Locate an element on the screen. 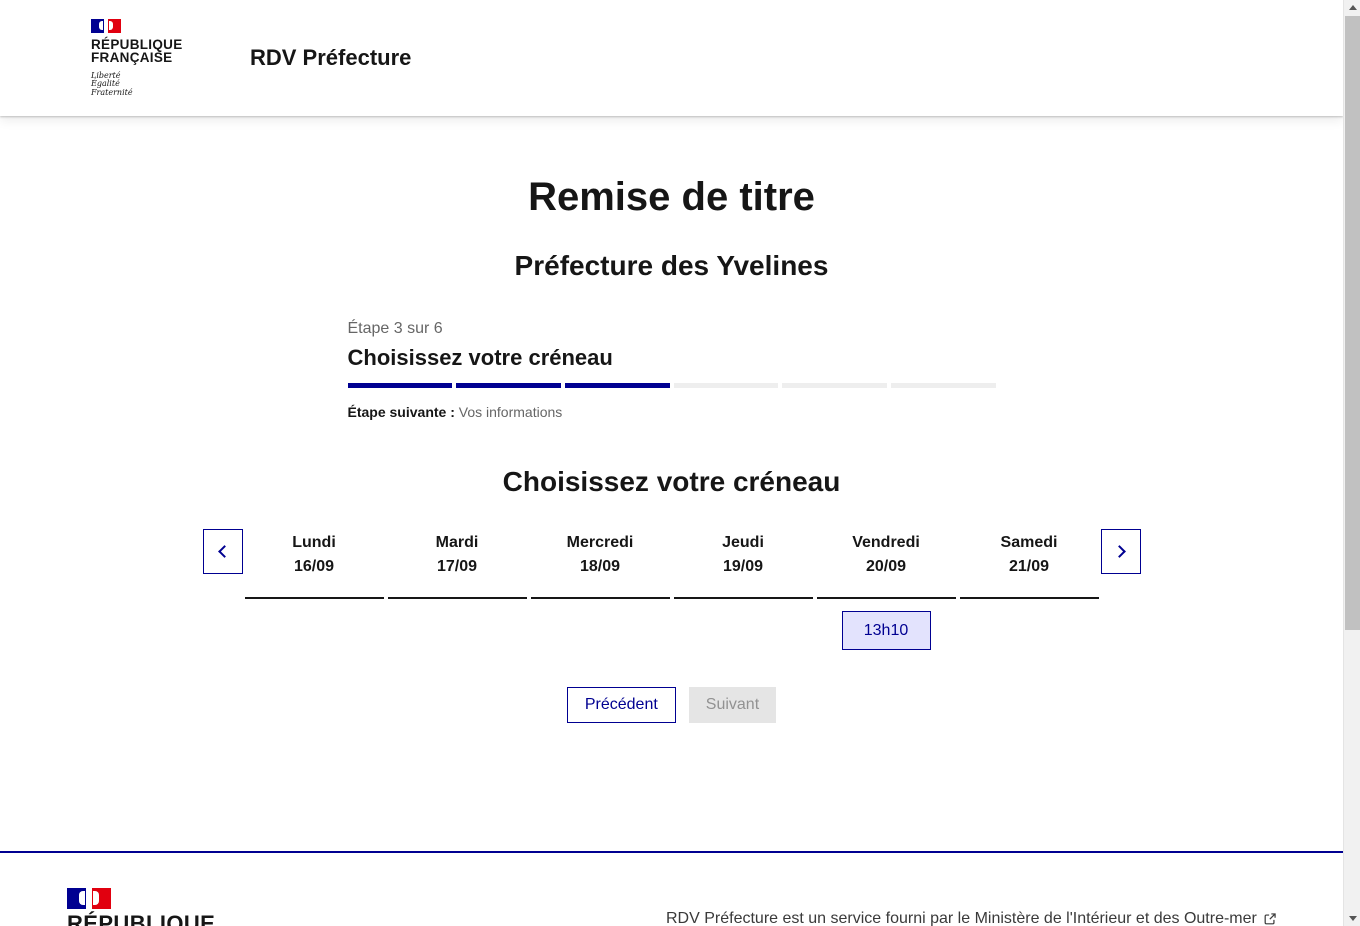 This screenshot has height=926, width=1360. day-header: Mercredi 18/09 is located at coordinates (600, 564).